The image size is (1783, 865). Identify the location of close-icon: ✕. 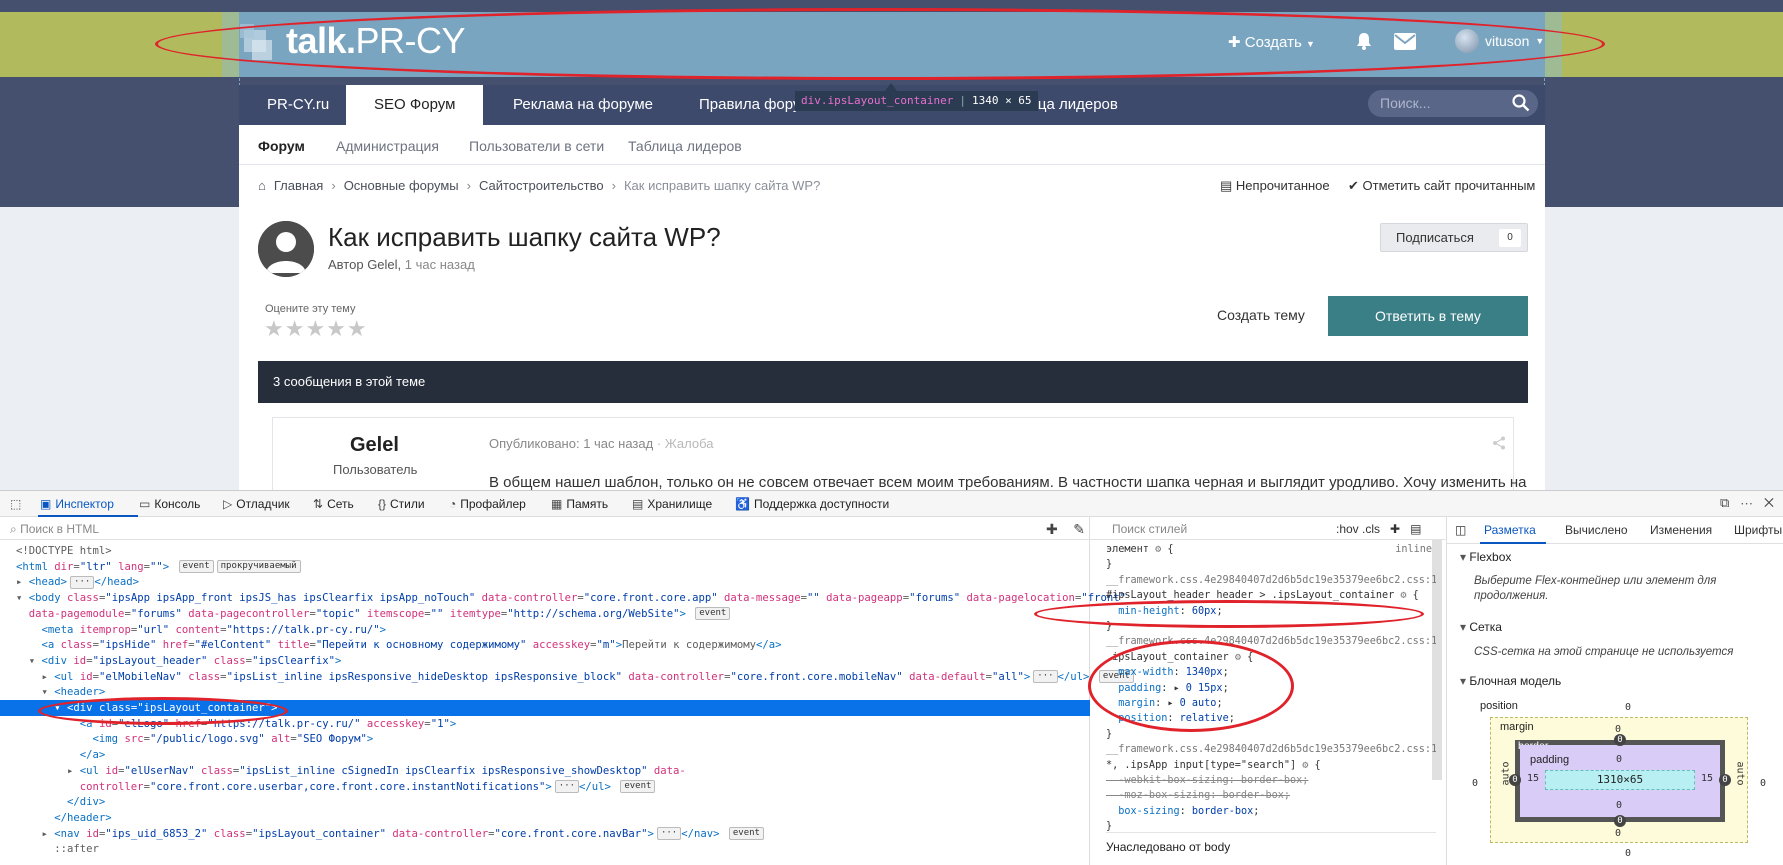
(1769, 502).